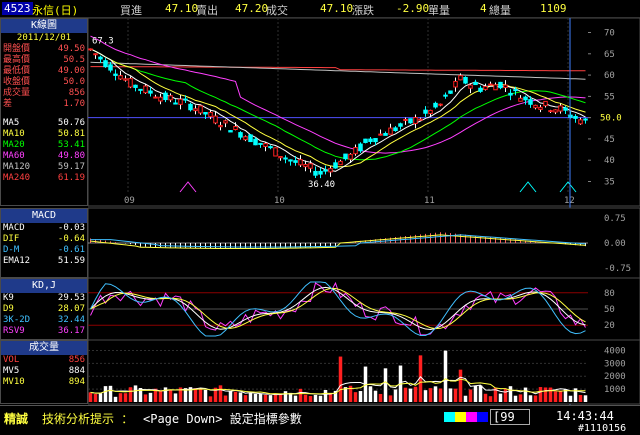 The image size is (640, 435). Describe the element at coordinates (8, 309) in the screenshot. I see `kd-label: D9` at that location.